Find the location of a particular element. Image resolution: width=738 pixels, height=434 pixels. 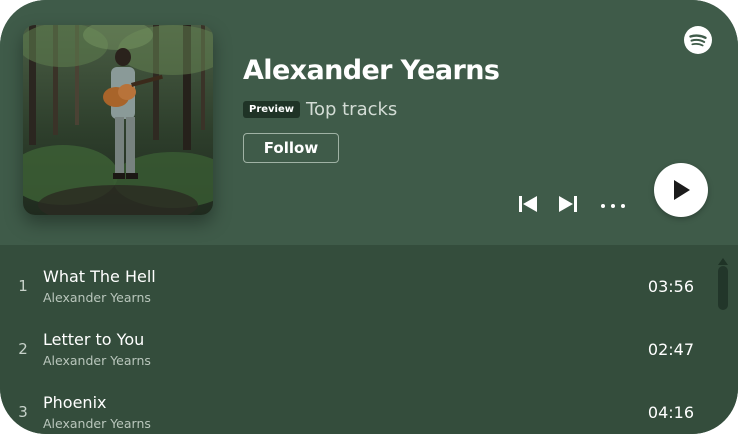

album-cover-image is located at coordinates (118, 120).